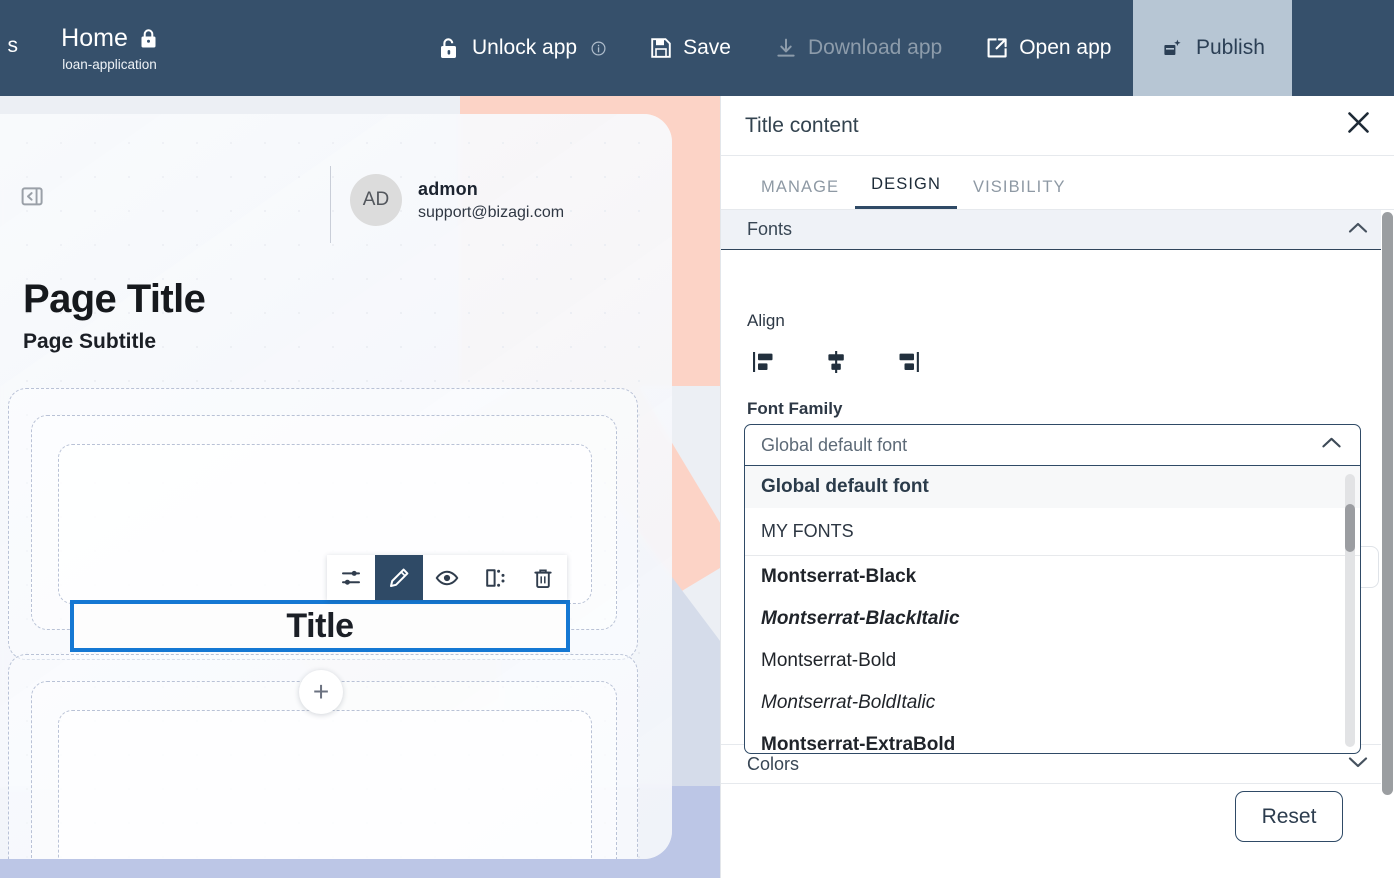  I want to click on unlock-app-label: Unlock app, so click(525, 47).